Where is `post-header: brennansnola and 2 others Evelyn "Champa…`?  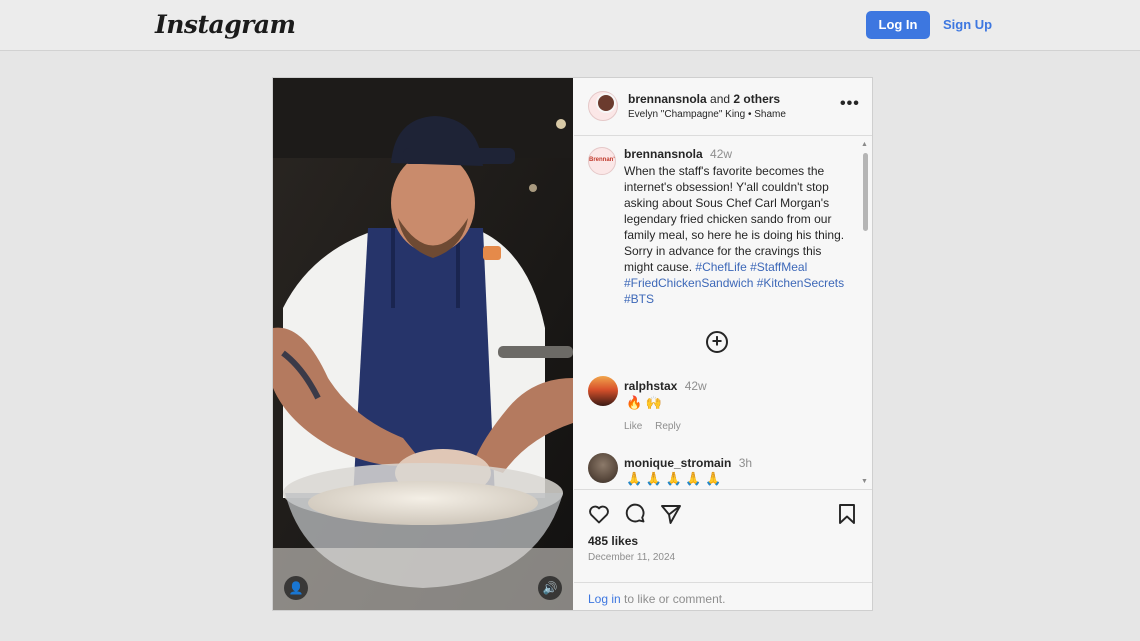
post-header: brennansnola and 2 others Evelyn "Champa… is located at coordinates (723, 107).